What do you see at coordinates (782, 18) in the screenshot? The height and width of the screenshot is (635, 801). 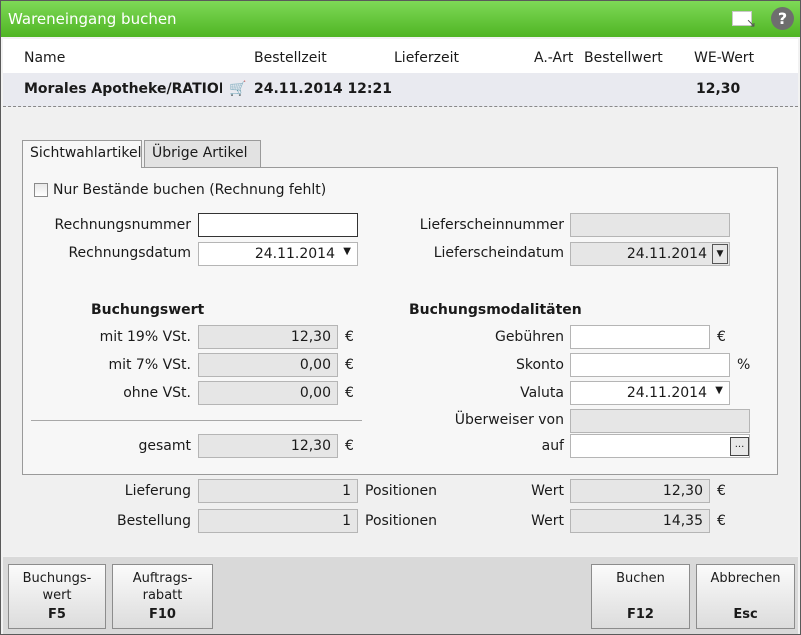 I see `help-icon: ?` at bounding box center [782, 18].